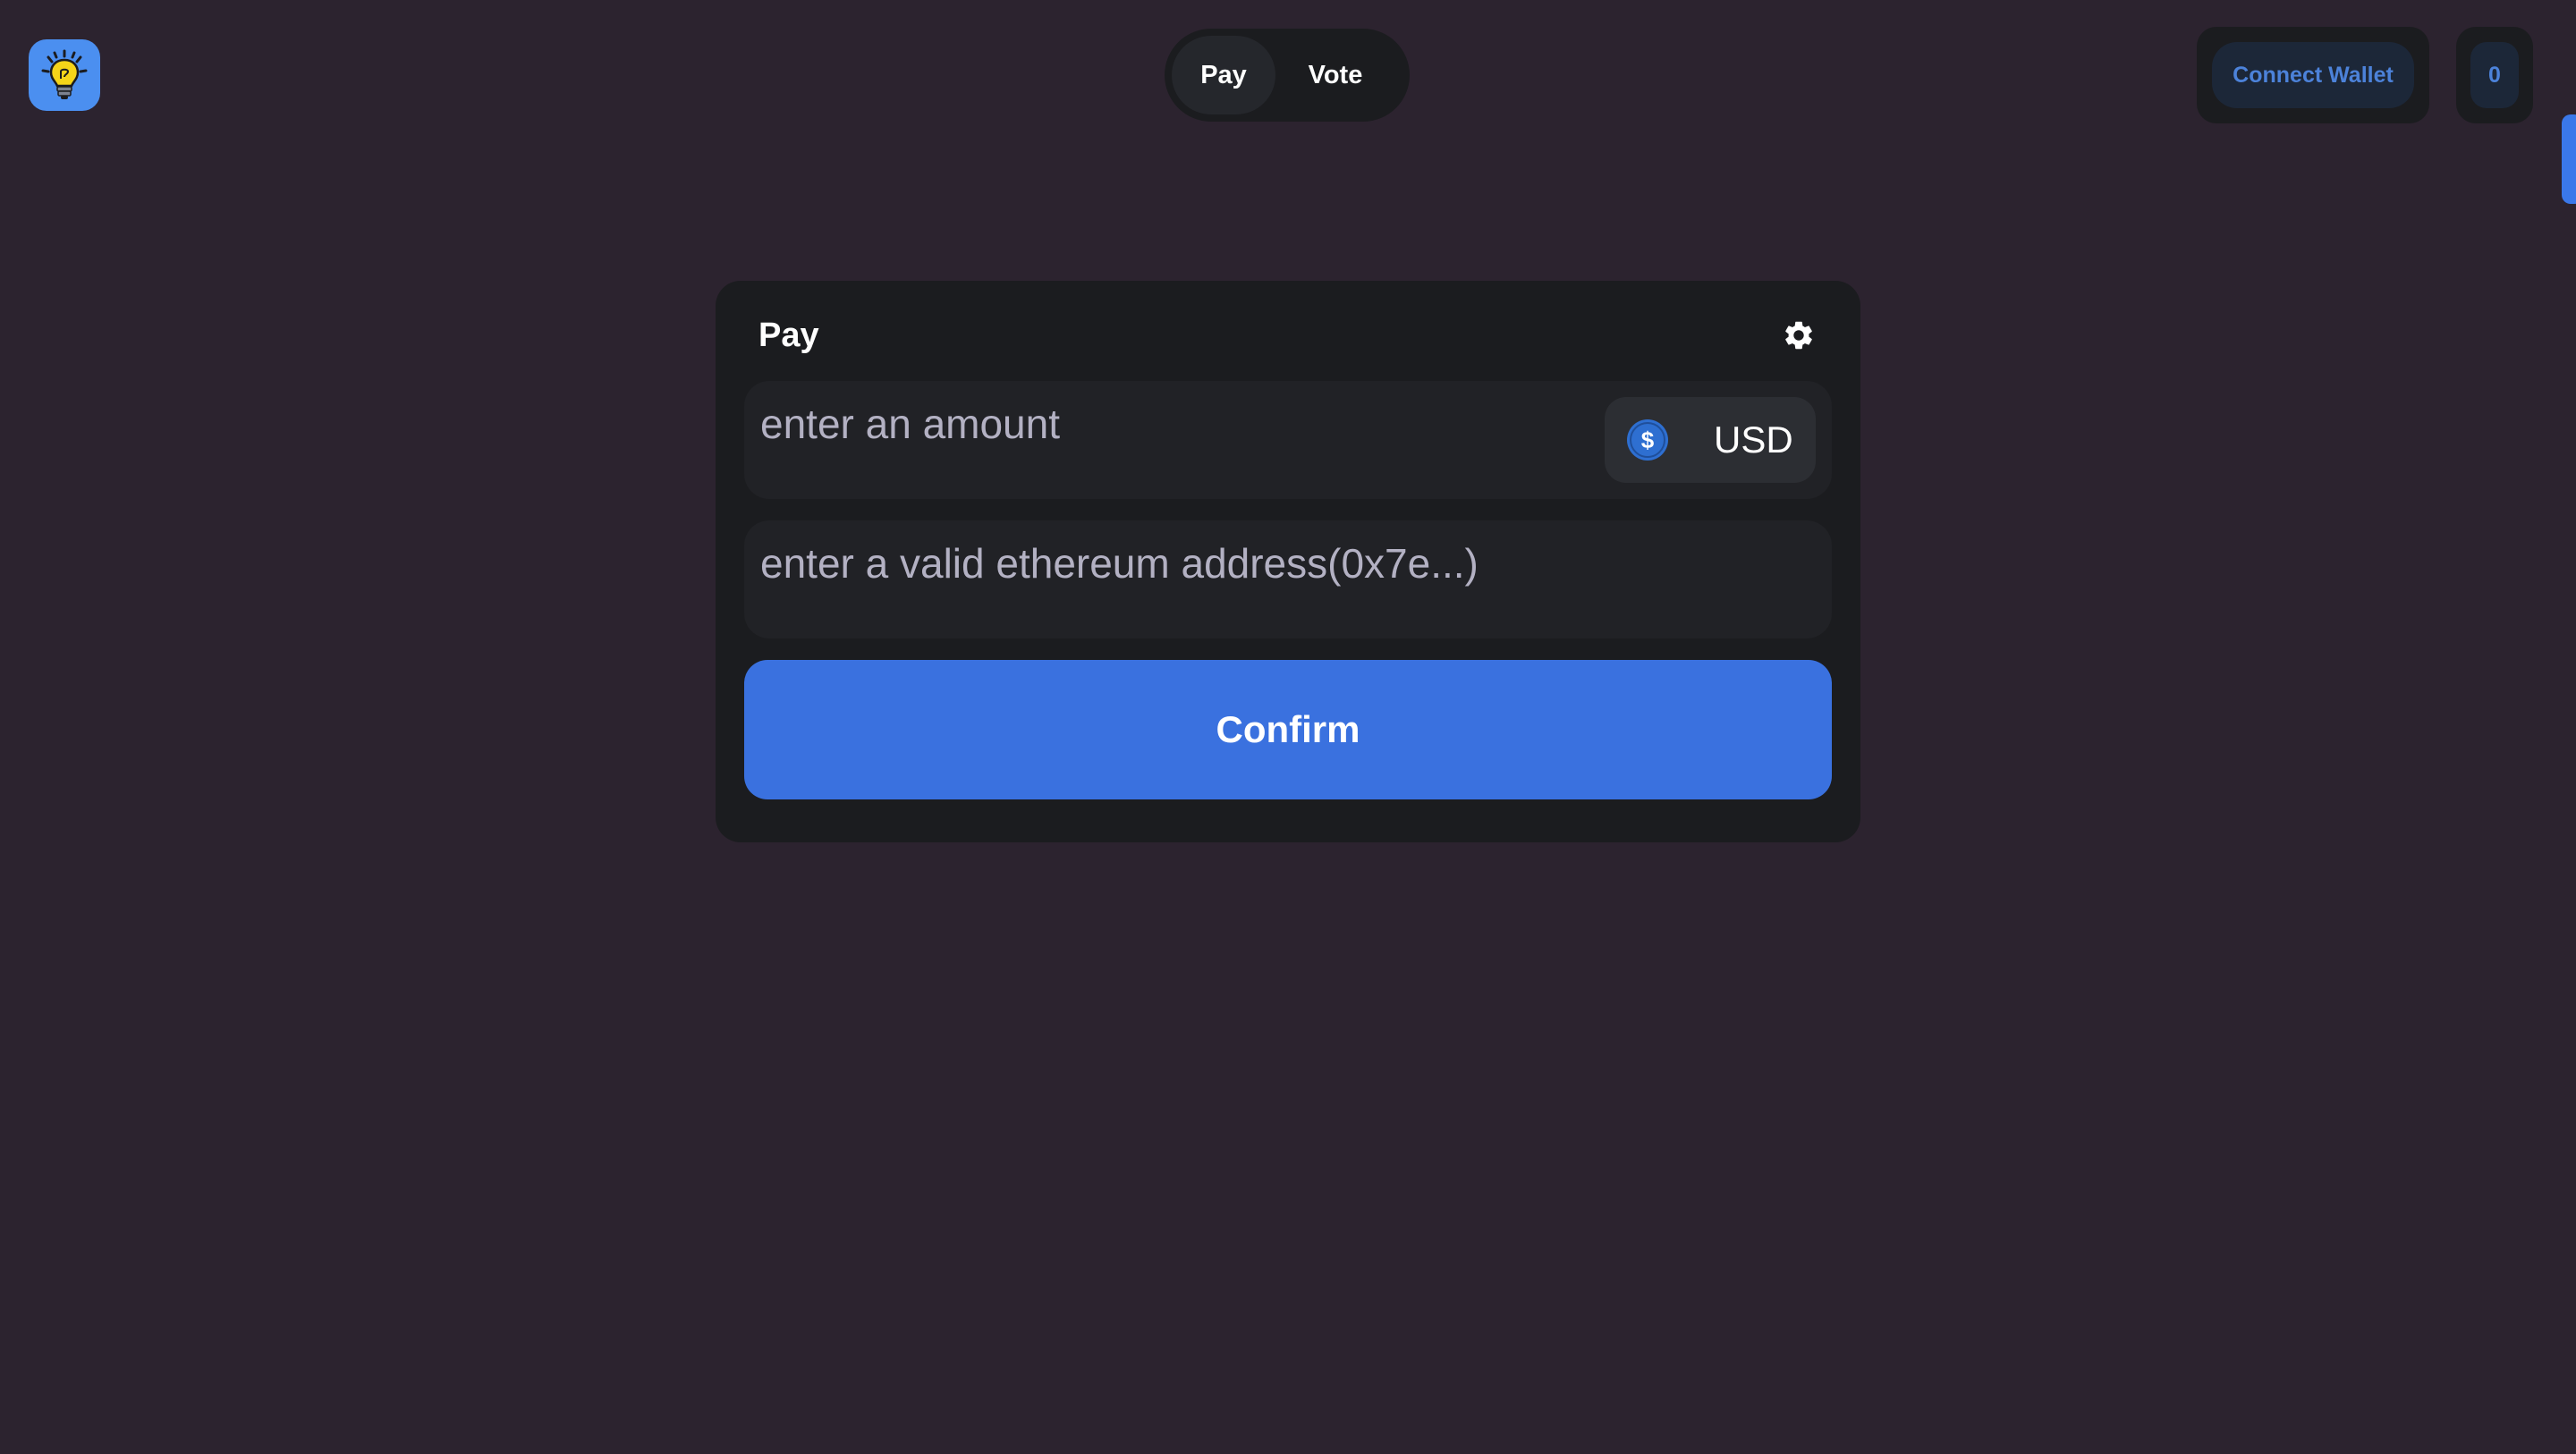 This screenshot has height=1454, width=2576. What do you see at coordinates (1223, 75) in the screenshot?
I see `tab-pay: Pay` at bounding box center [1223, 75].